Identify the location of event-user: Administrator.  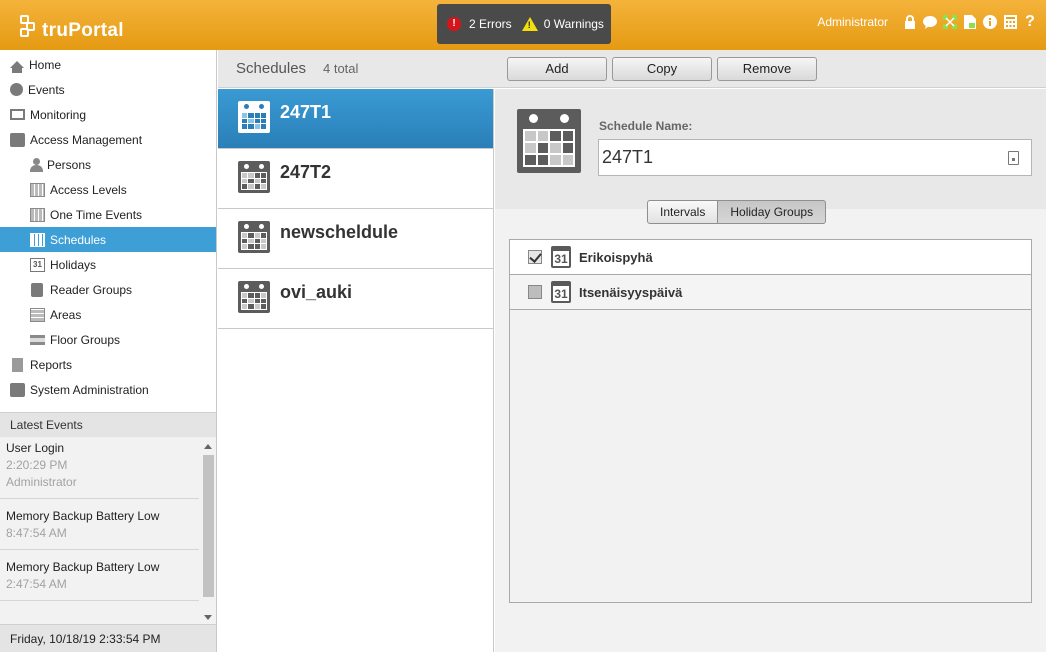
(41, 482).